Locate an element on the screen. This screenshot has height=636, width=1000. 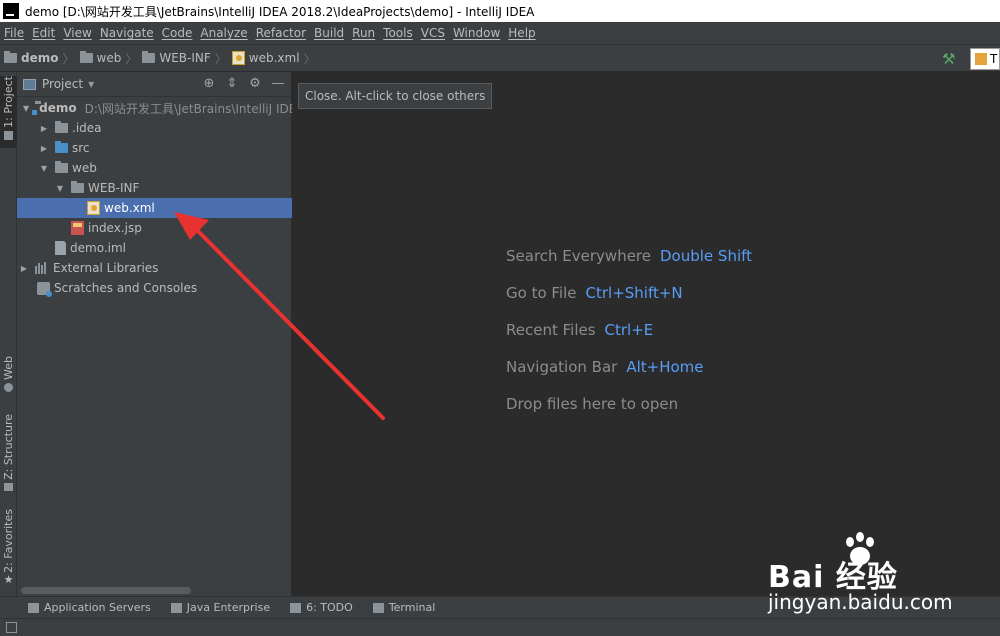
run-configuration-selector: T is located at coordinates (985, 59).